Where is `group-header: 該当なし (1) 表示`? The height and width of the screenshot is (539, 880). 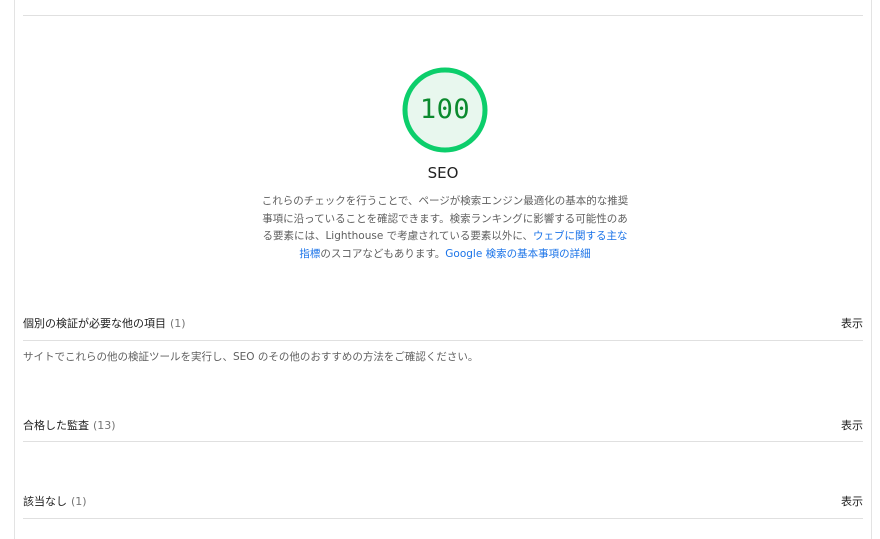
group-header: 該当なし (1) 表示 is located at coordinates (443, 501).